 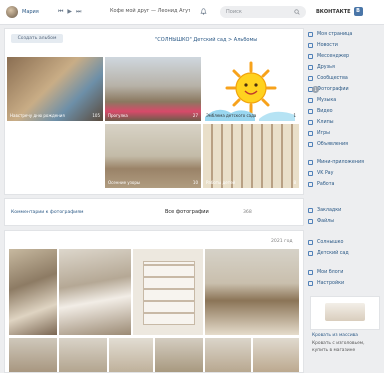 I want to click on message-icon, so click(x=310, y=56).